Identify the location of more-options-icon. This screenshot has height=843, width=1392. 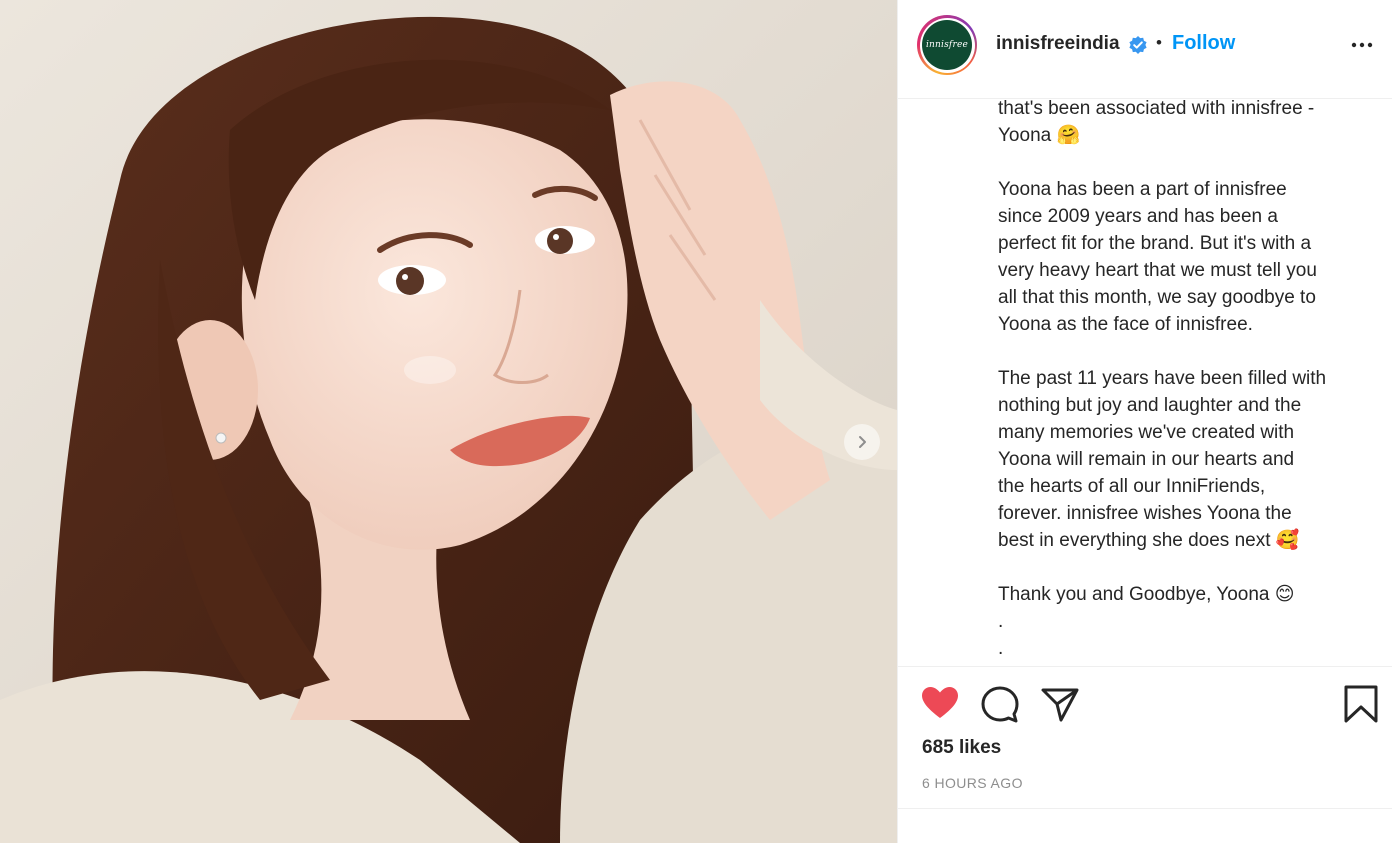
(1362, 45).